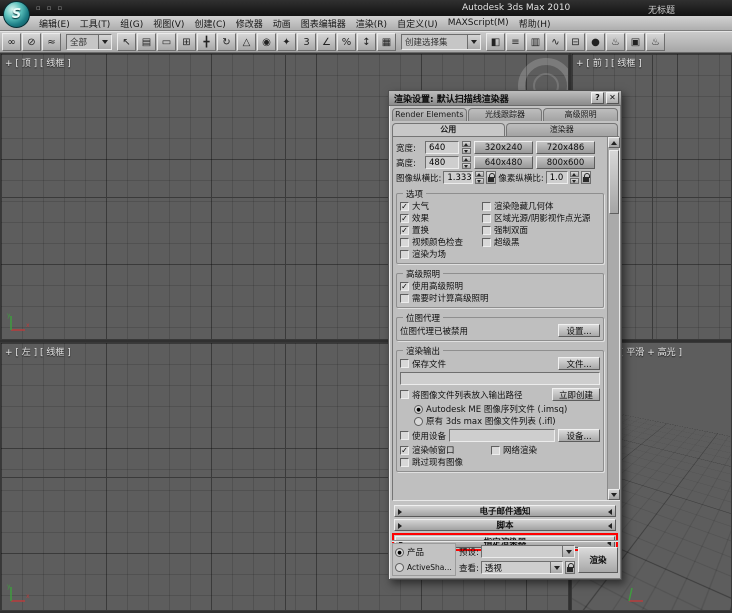 The image size is (732, 613). I want to click on menu-item: 渲染(R), so click(371, 23).